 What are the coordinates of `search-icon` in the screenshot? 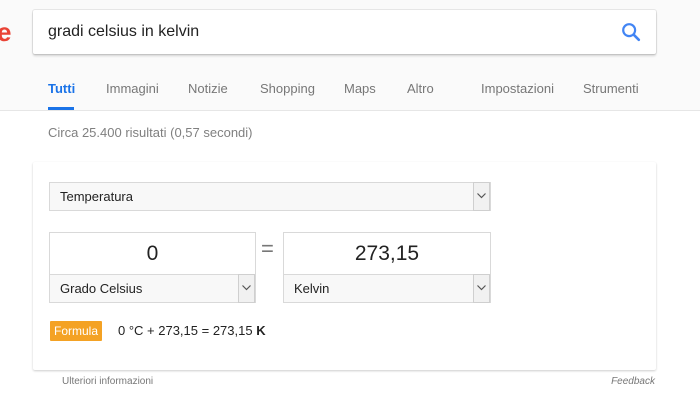 It's located at (631, 32).